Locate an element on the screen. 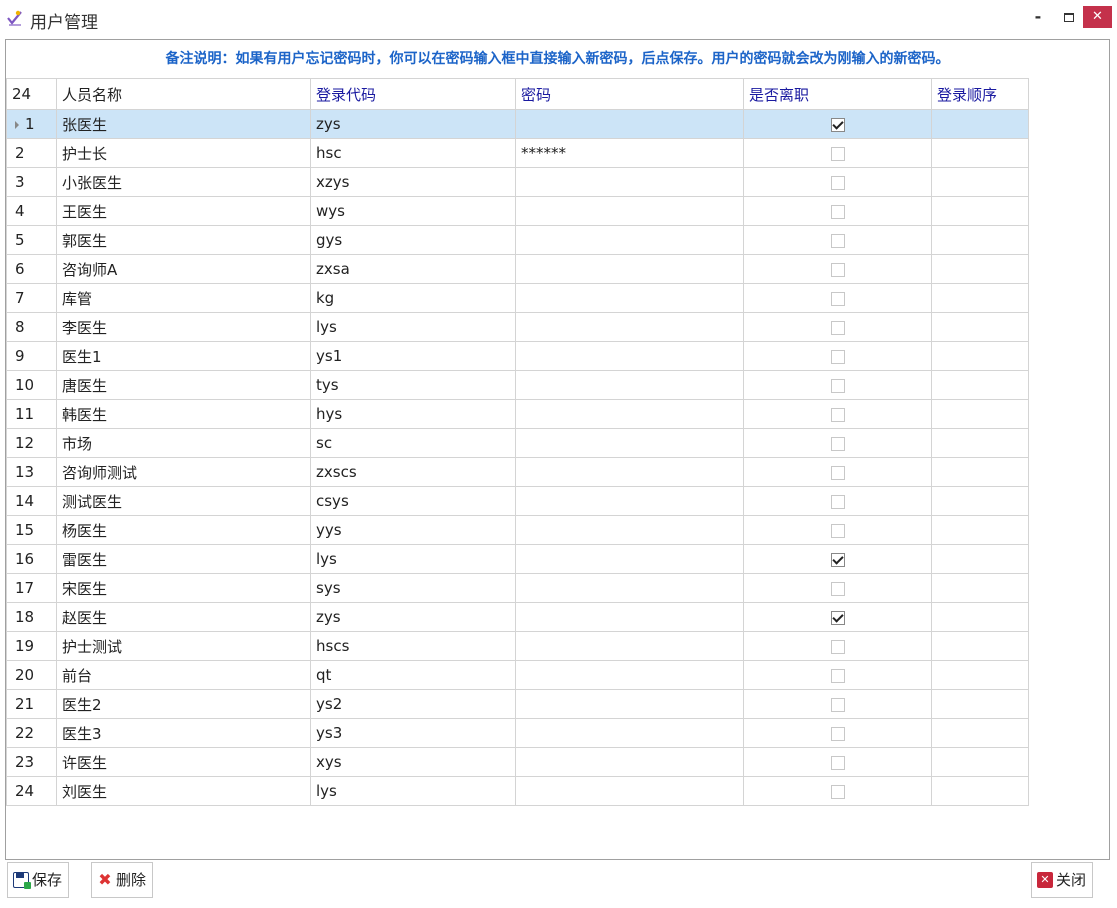 The height and width of the screenshot is (908, 1117). login-code-cell: hscs is located at coordinates (413, 646).